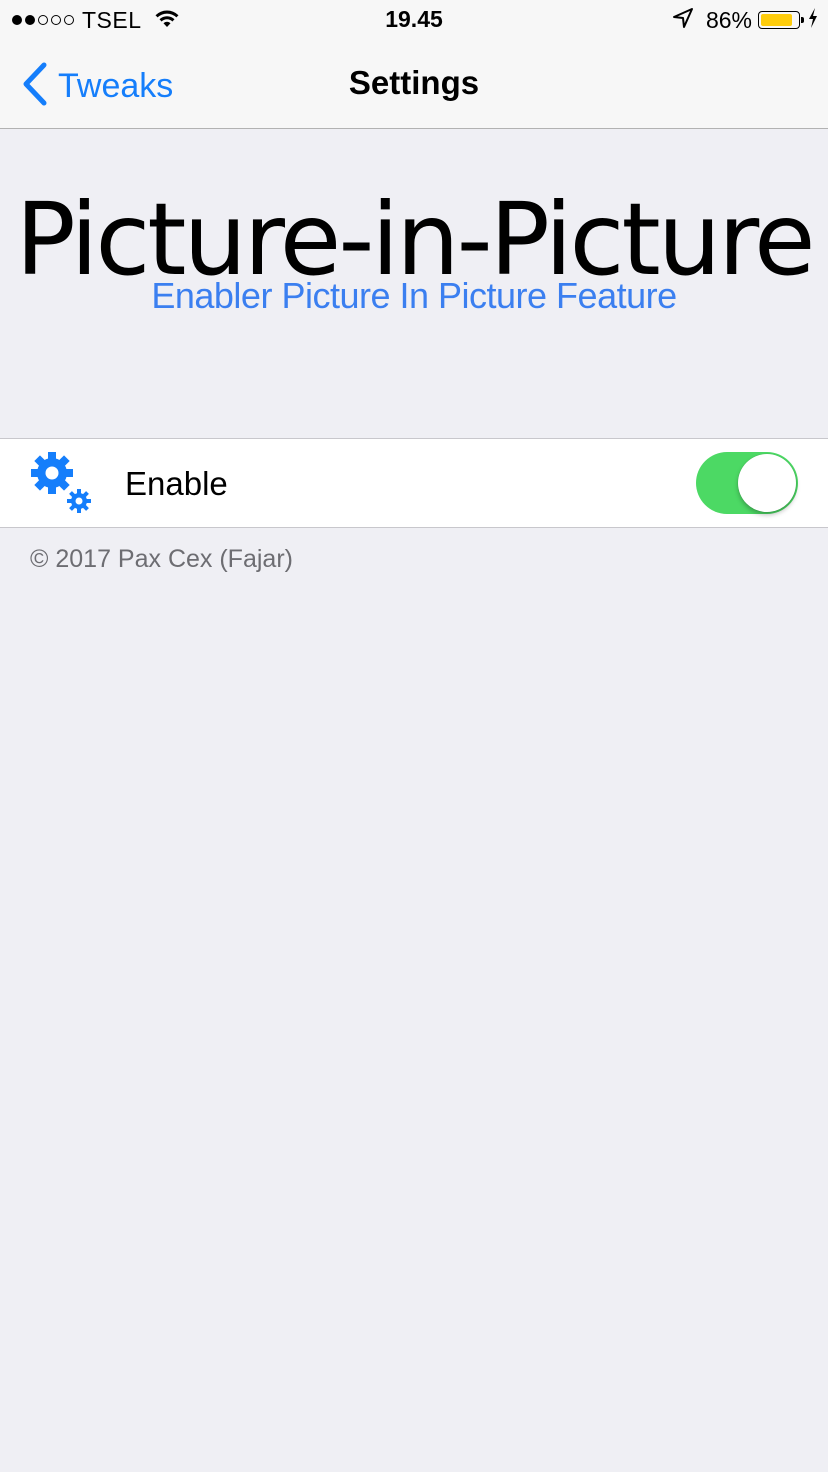 Image resolution: width=828 pixels, height=1472 pixels. I want to click on location-arrow-icon, so click(683, 20).